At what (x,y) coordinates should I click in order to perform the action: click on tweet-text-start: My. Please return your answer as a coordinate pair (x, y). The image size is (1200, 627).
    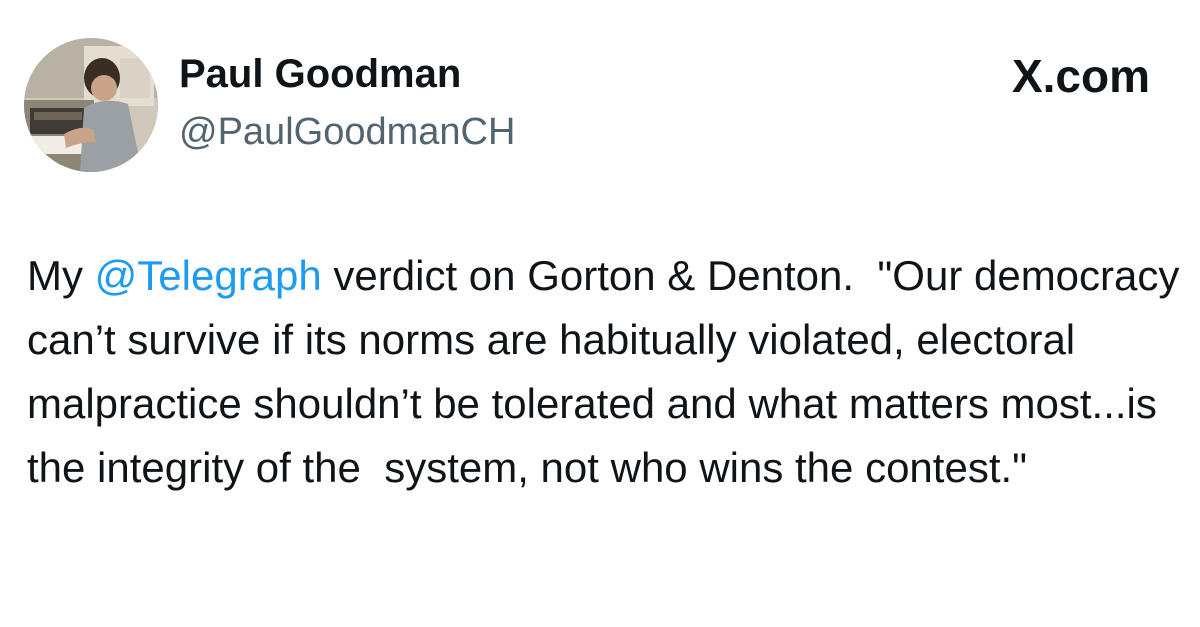
    Looking at the image, I should click on (61, 275).